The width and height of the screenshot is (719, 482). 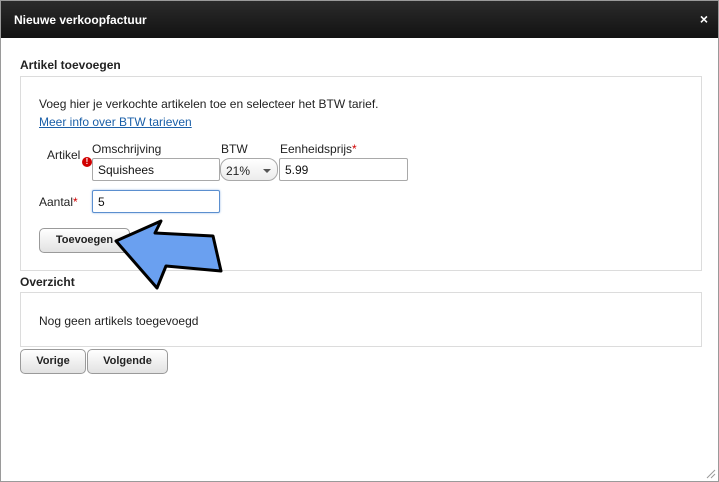 What do you see at coordinates (704, 19) in the screenshot?
I see `close-icon: ×` at bounding box center [704, 19].